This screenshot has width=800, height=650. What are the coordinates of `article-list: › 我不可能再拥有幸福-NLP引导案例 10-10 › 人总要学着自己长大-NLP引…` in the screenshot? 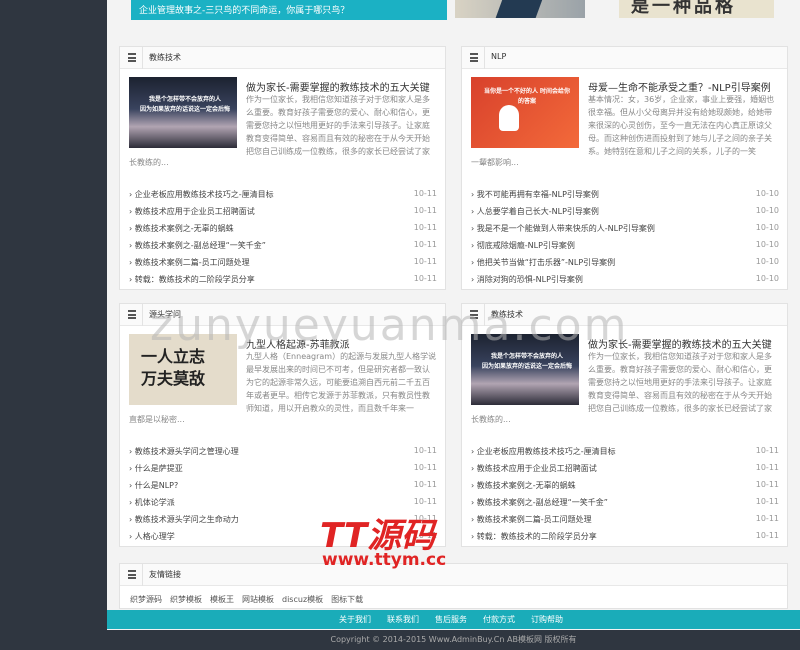 It's located at (625, 237).